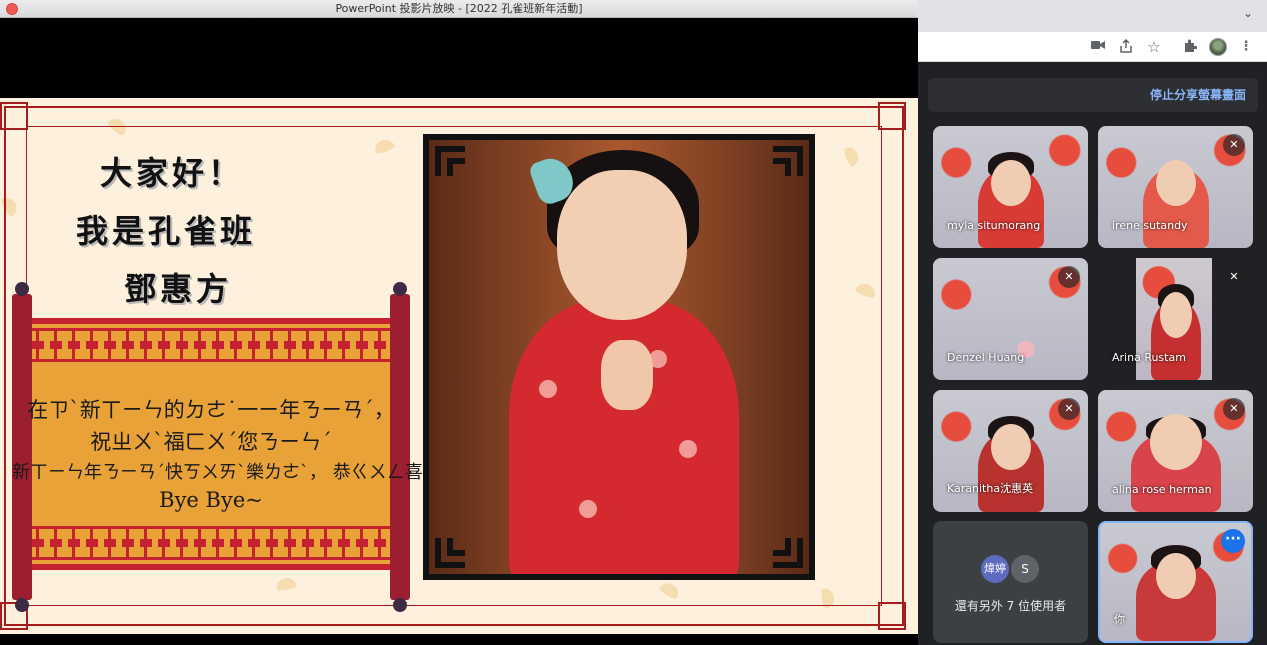 This screenshot has height=645, width=1267. I want to click on chrome-toolbar: ☆ ⋮, so click(1092, 47).